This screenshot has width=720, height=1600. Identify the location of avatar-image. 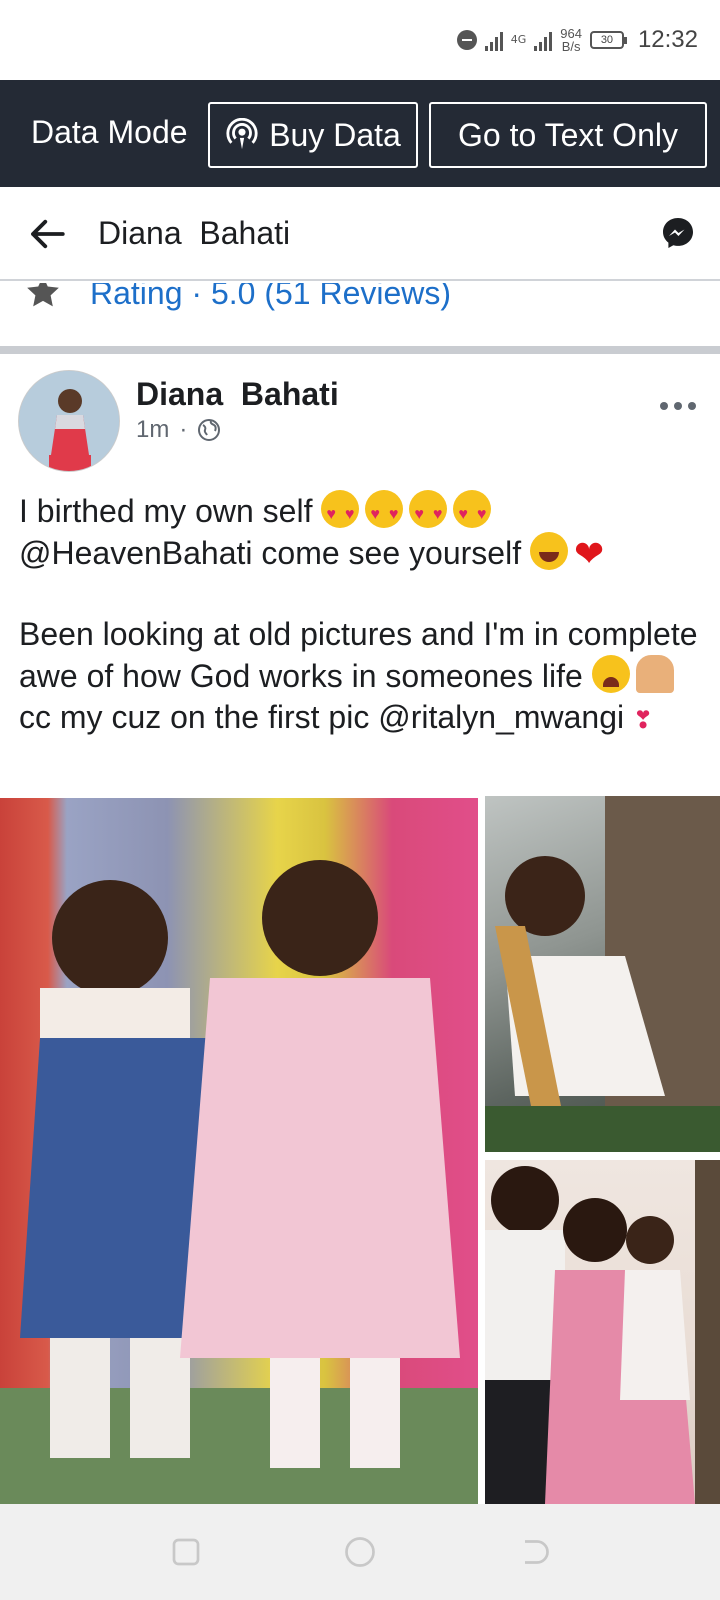
(69, 421).